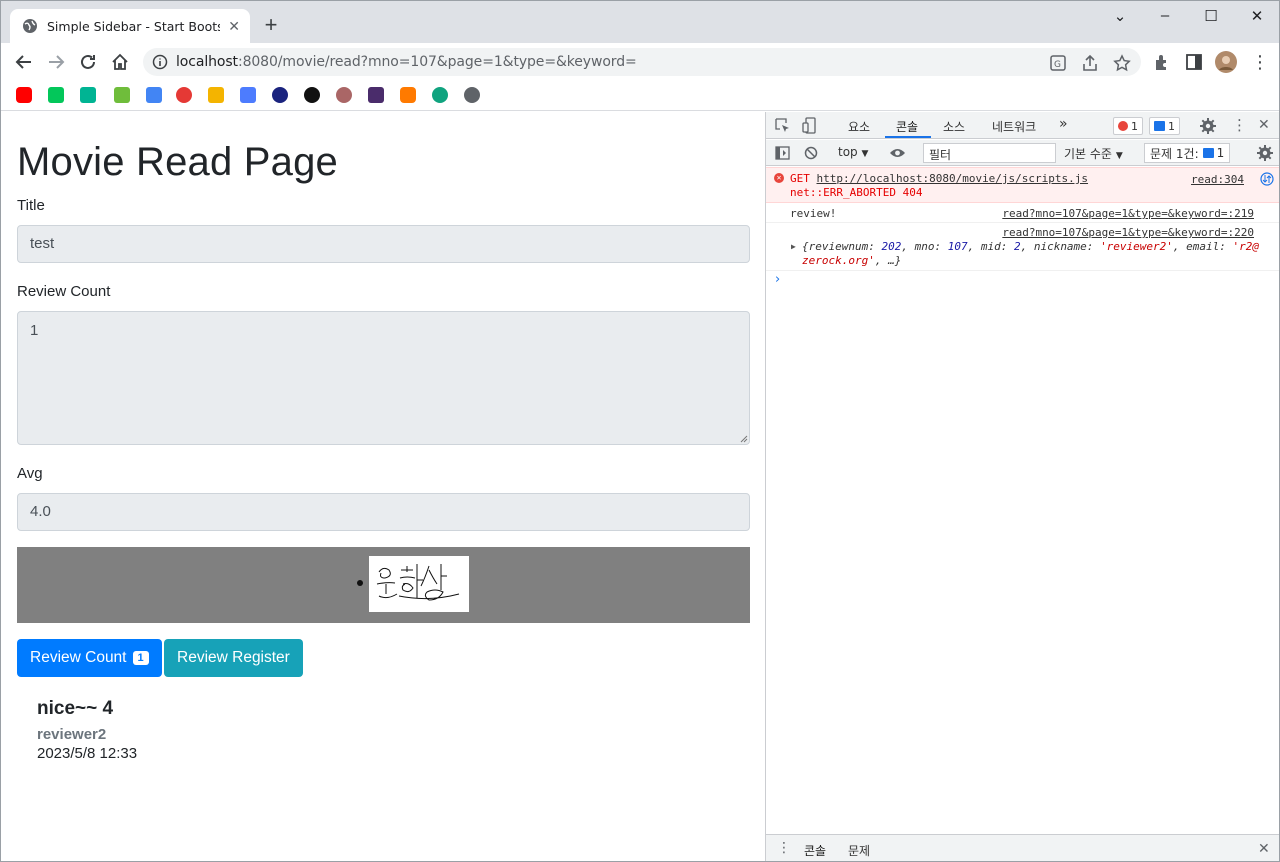  What do you see at coordinates (809, 125) in the screenshot?
I see `device-toolbar-icon` at bounding box center [809, 125].